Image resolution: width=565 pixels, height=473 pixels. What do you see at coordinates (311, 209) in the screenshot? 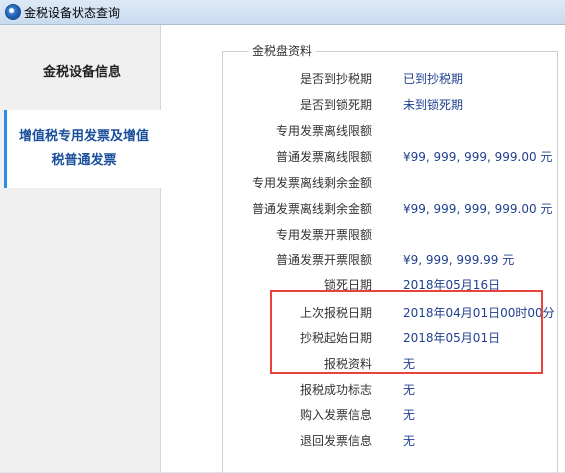
I see `row-label: 普通发票离线剩余金额` at bounding box center [311, 209].